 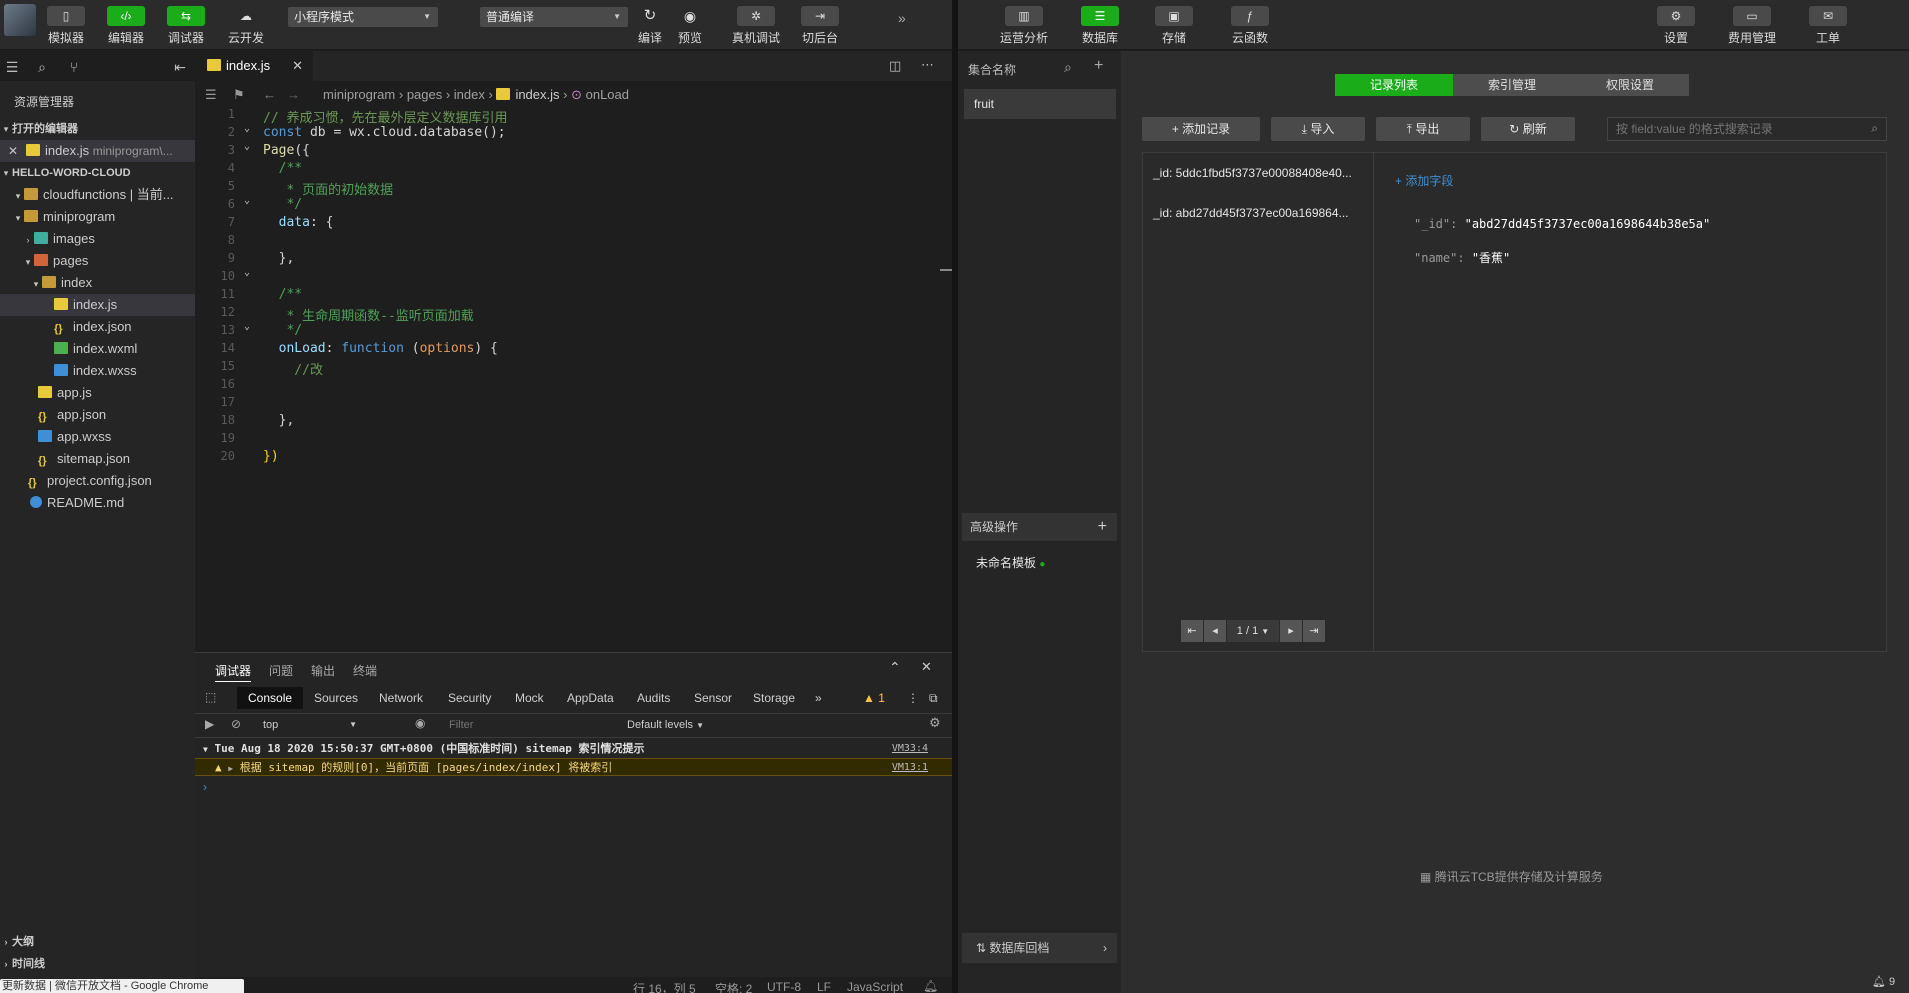 What do you see at coordinates (910, 768) in the screenshot?
I see `source-link: VM13:1` at bounding box center [910, 768].